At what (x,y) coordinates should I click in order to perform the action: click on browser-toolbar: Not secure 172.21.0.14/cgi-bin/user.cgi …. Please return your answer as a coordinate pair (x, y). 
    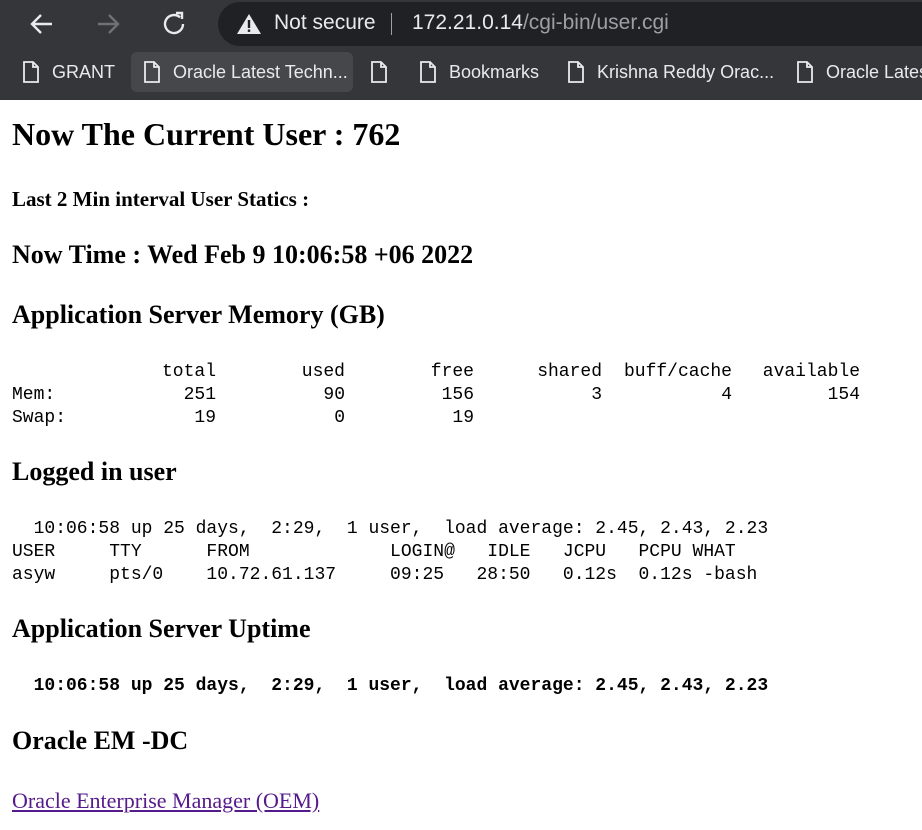
    Looking at the image, I should click on (461, 50).